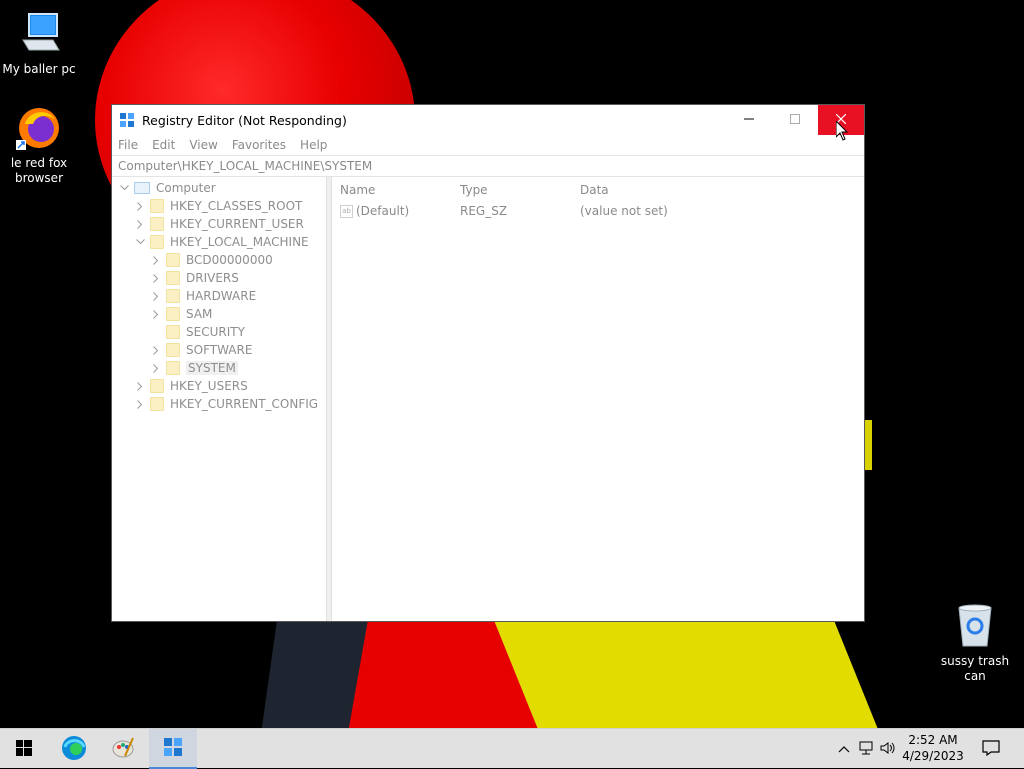  What do you see at coordinates (488, 123) in the screenshot?
I see `title-bar: Registry Editor (Not Responding)` at bounding box center [488, 123].